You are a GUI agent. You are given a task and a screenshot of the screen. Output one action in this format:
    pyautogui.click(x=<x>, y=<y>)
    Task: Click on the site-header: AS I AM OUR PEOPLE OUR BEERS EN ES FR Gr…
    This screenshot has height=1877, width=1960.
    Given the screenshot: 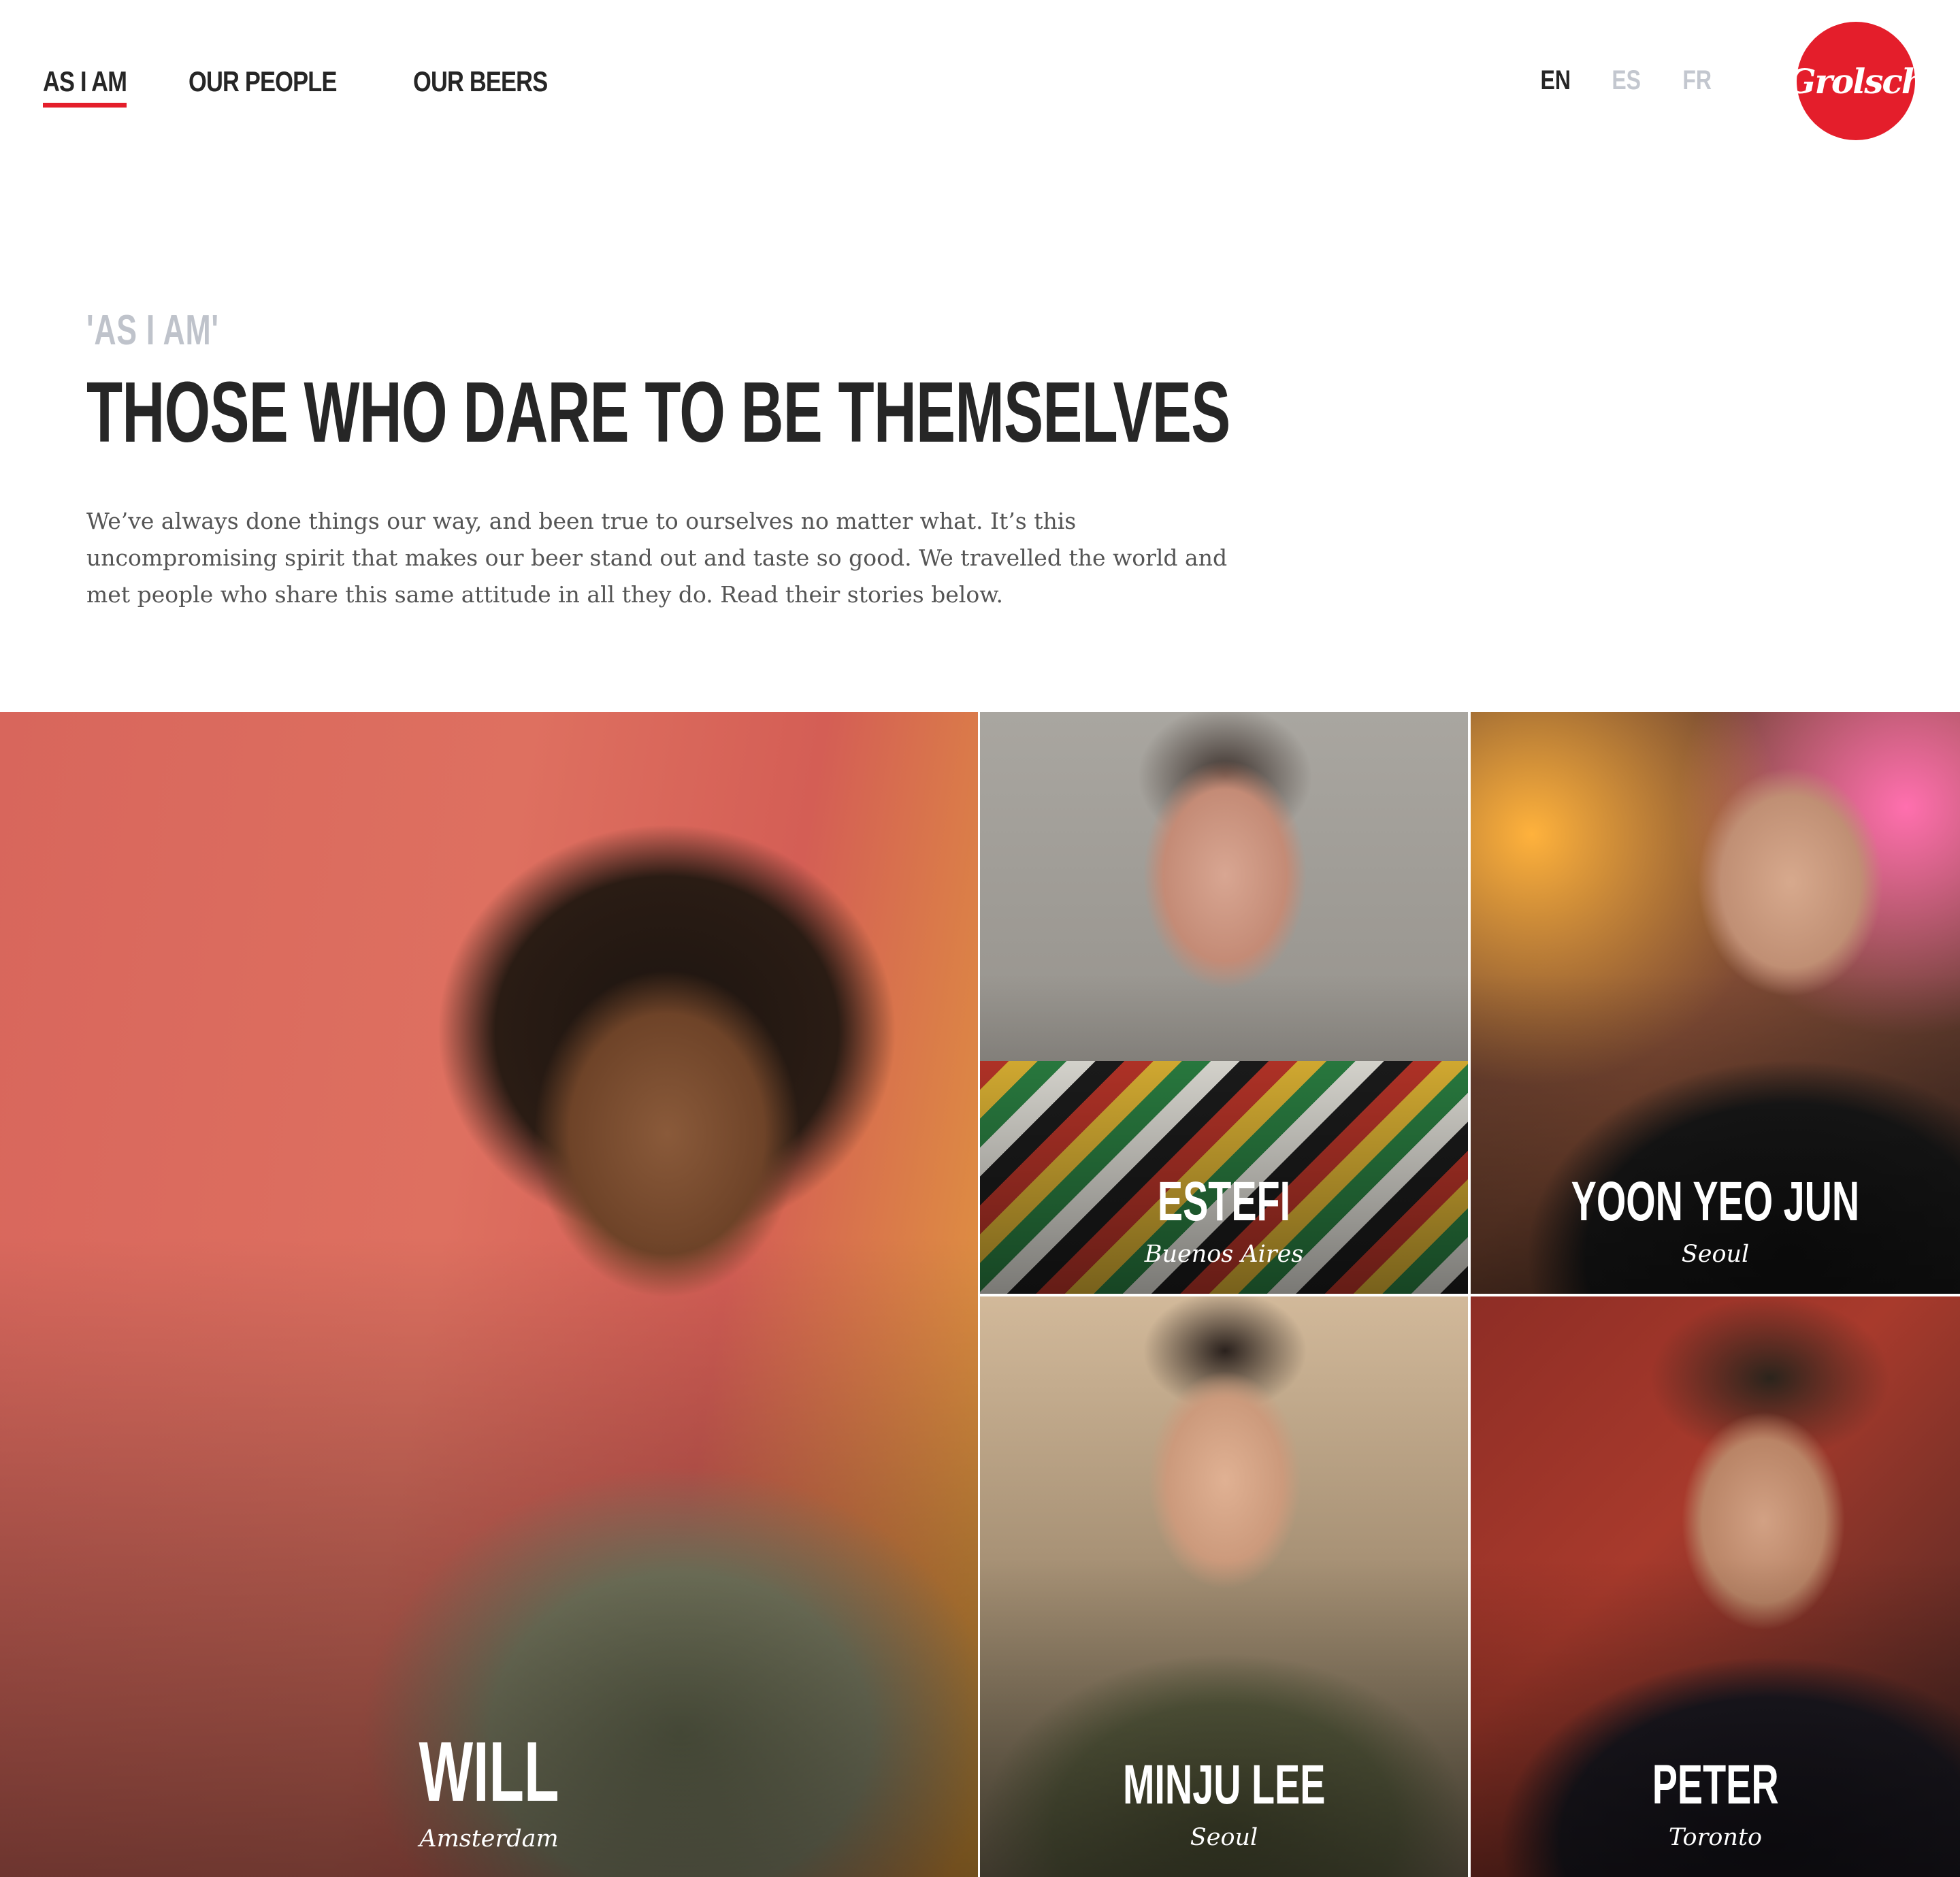 What is the action you would take?
    pyautogui.click(x=980, y=81)
    